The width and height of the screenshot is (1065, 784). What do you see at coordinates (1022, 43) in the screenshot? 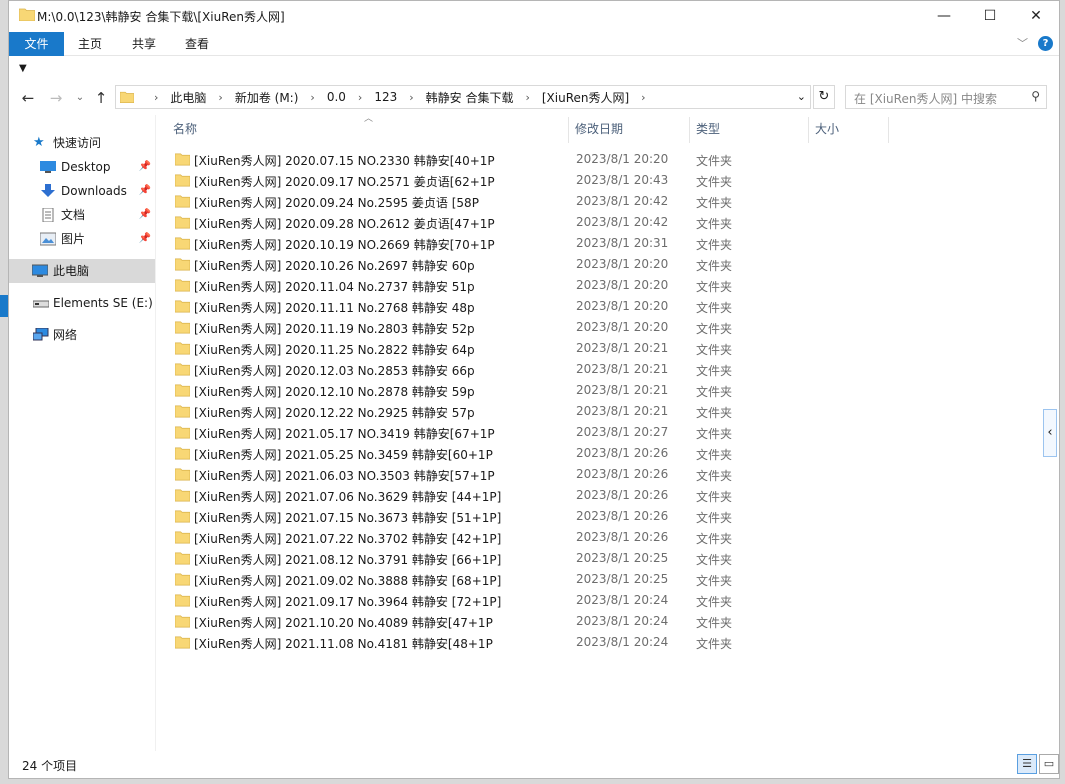
I see `expand-ribbon-icon: ﹀` at bounding box center [1022, 43].